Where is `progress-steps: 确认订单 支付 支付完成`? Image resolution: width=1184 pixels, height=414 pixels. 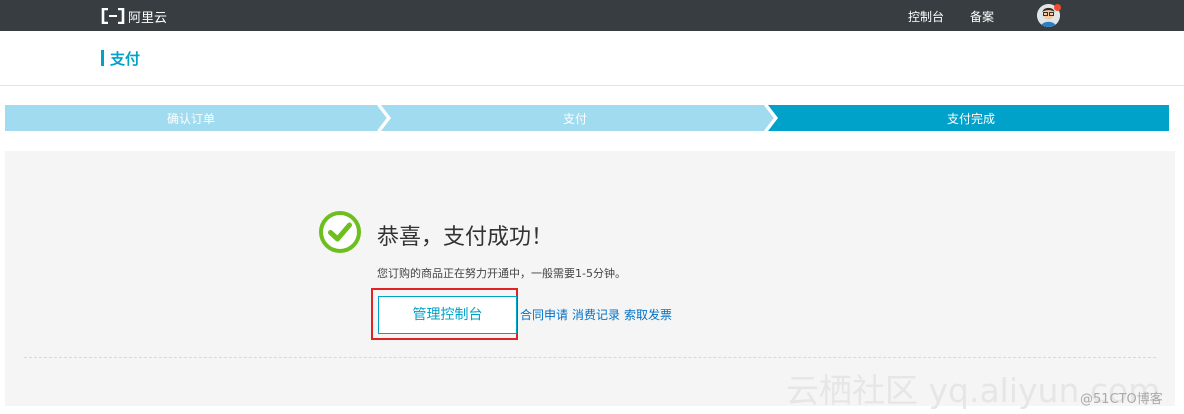
progress-steps: 确认订单 支付 支付完成 is located at coordinates (587, 118).